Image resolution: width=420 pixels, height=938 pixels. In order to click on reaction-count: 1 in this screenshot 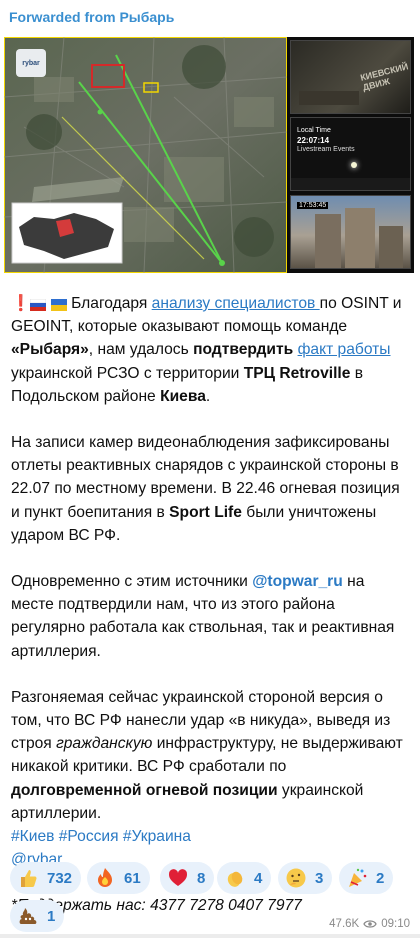, I will do `click(51, 916)`.